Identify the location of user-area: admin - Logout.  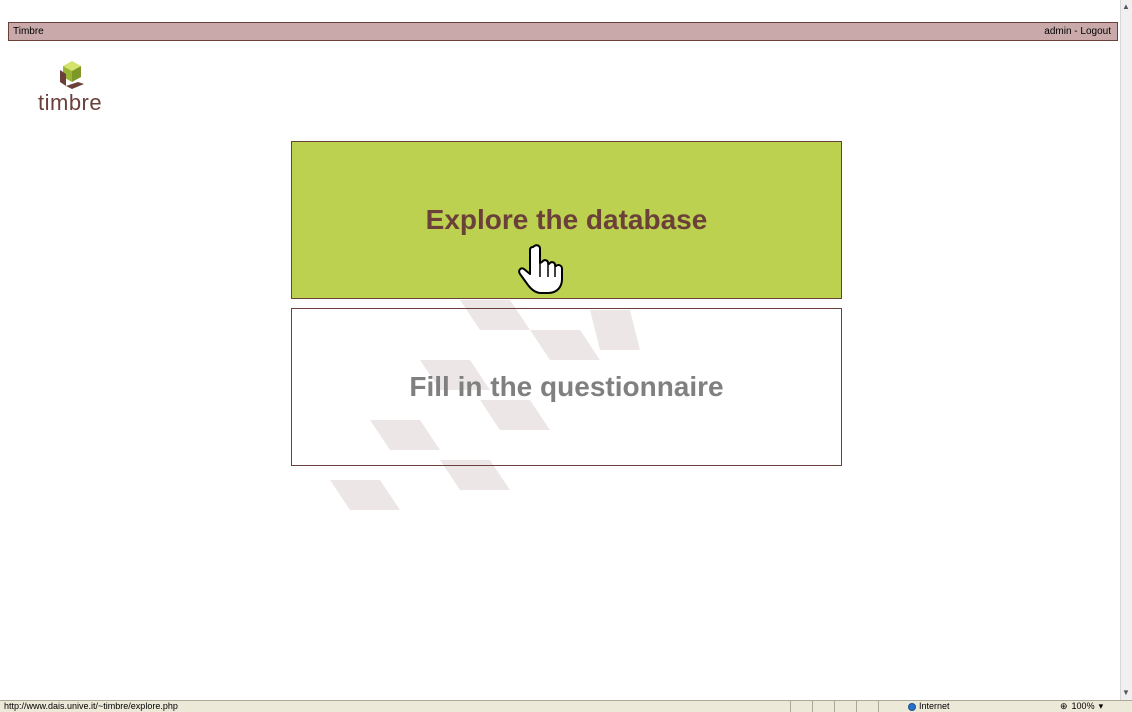
(1077, 31).